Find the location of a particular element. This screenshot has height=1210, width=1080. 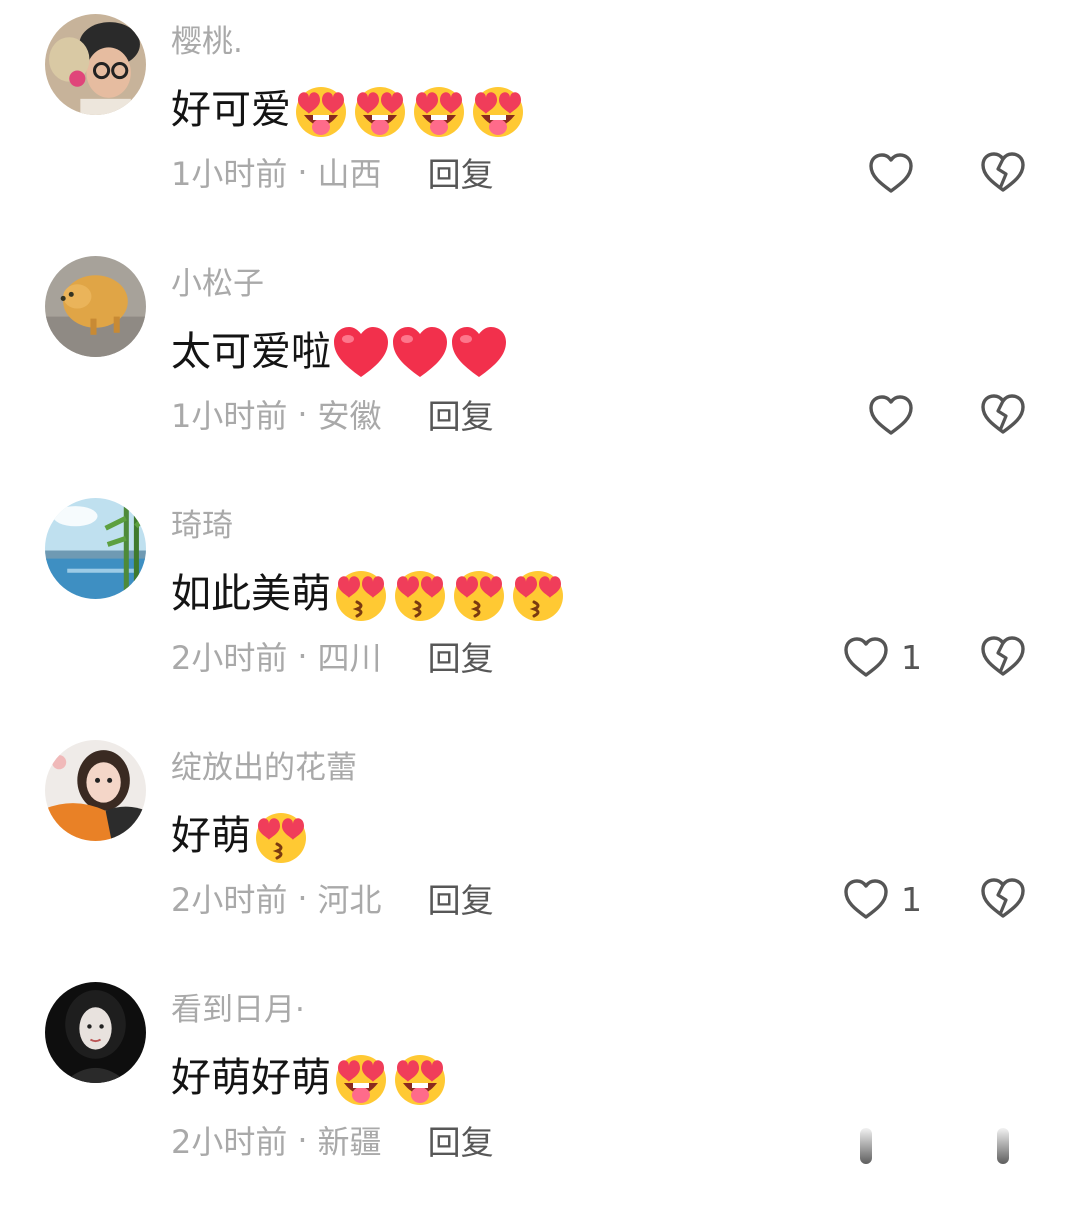

comment-body: 好萌好萌 is located at coordinates (310, 1078).